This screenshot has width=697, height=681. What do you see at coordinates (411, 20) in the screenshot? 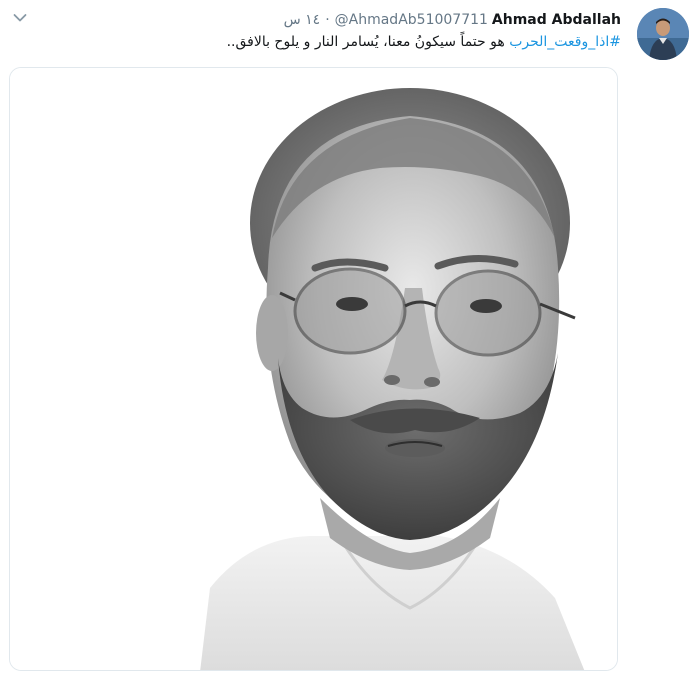
I see `author-handle: @AhmadAb51007711` at bounding box center [411, 20].